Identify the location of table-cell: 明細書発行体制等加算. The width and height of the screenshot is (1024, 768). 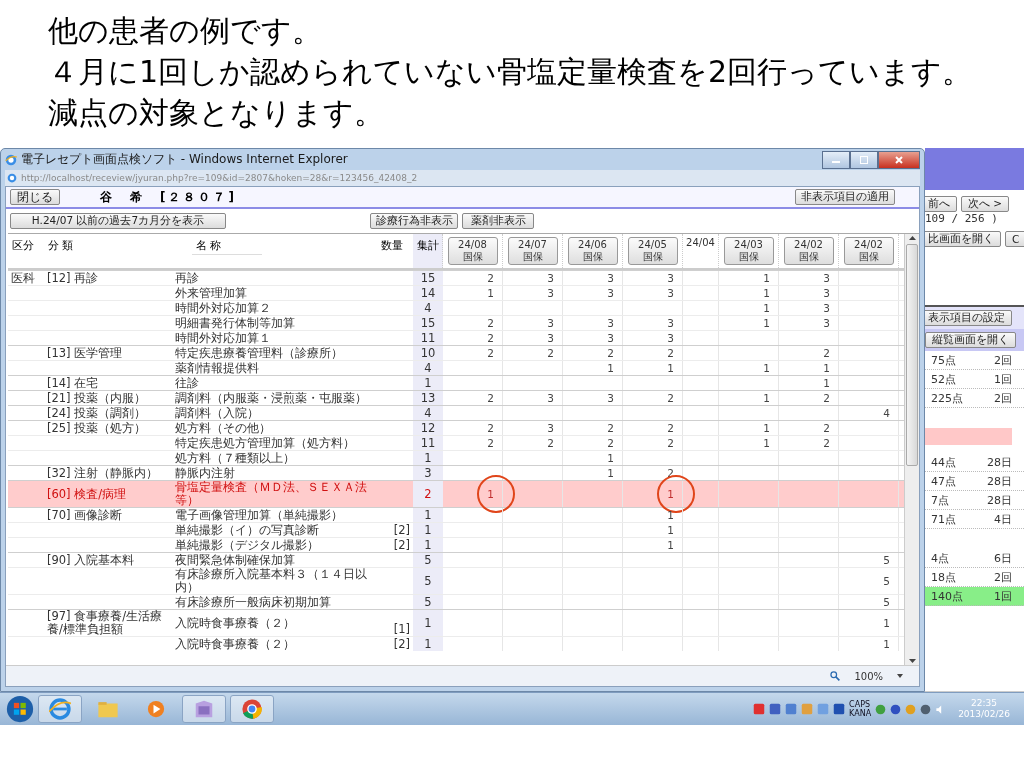
(235, 323).